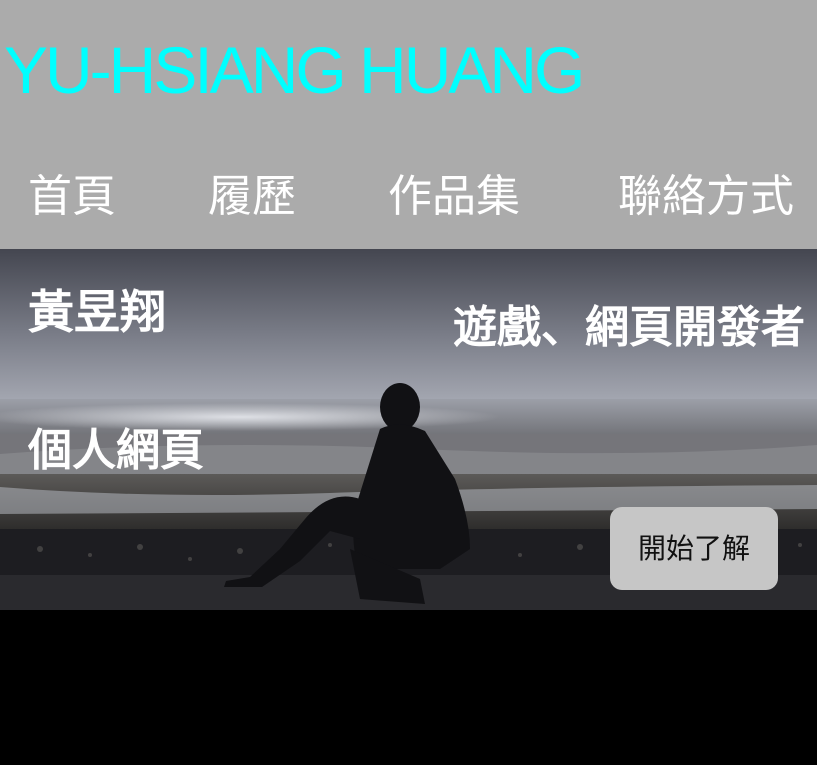 This screenshot has height=765, width=817. I want to click on nav-item-home: 首頁, so click(72, 197).